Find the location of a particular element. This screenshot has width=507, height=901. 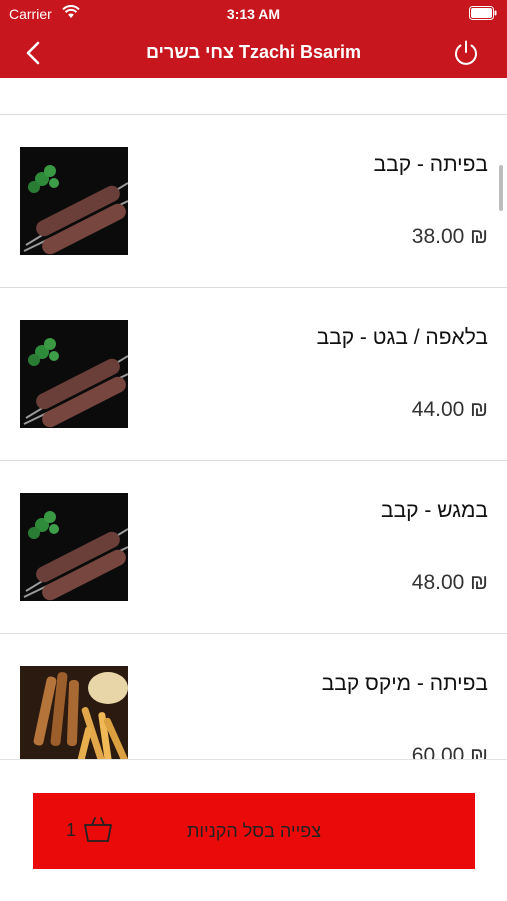

page-title: צחי בשרים Tzachi Bsarim is located at coordinates (253, 52).